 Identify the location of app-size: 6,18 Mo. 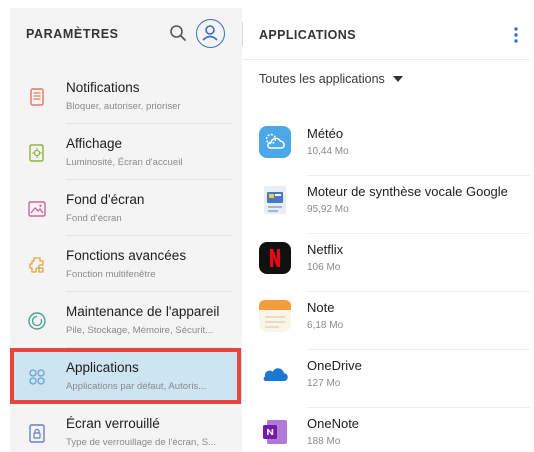
(325, 325).